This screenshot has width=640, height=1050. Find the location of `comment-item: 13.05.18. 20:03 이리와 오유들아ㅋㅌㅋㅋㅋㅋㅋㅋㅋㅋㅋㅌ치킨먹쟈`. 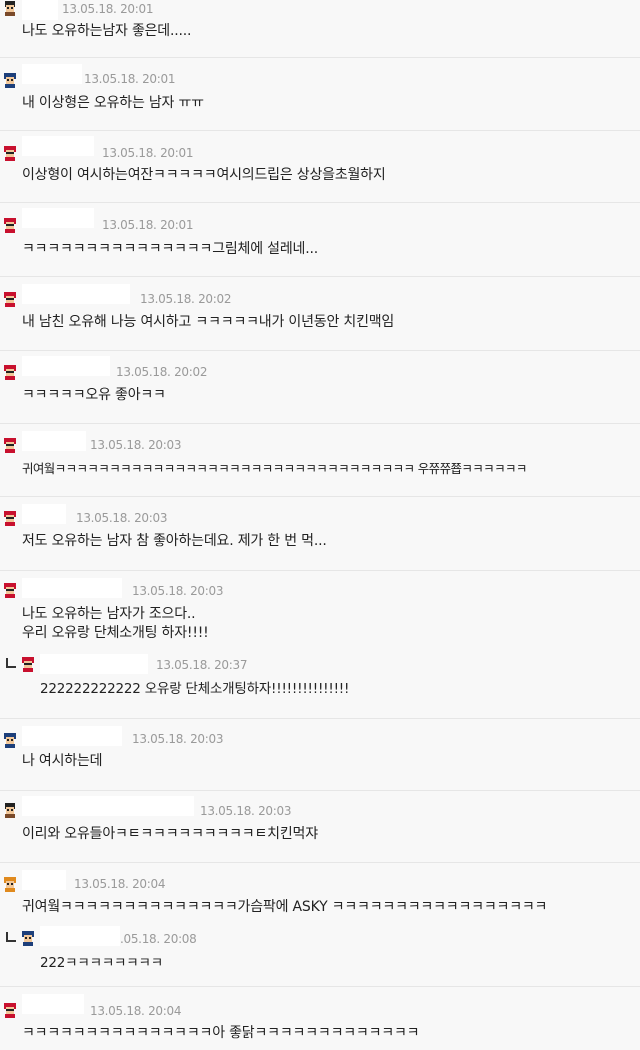

comment-item: 13.05.18. 20:03 이리와 오유들아ㅋㅌㅋㅋㅋㅋㅋㅋㅋㅋㅋㅌ치킨먹쟈 is located at coordinates (320, 828).